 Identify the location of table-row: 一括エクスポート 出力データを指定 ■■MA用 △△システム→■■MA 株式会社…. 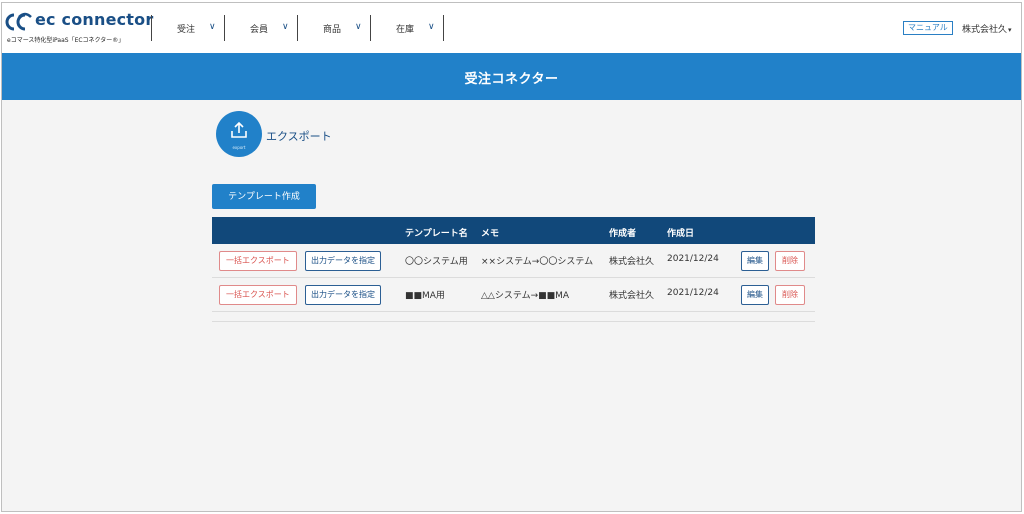
(513, 295).